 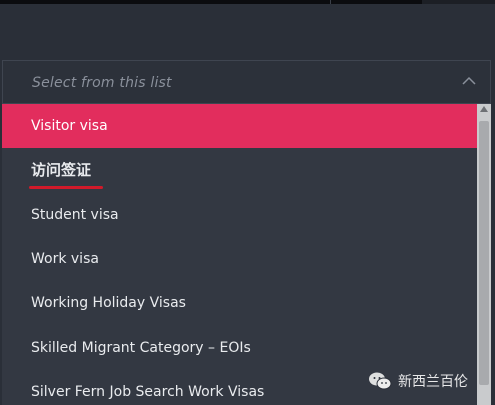 What do you see at coordinates (484, 109) in the screenshot?
I see `scroll-up-arrow-icon` at bounding box center [484, 109].